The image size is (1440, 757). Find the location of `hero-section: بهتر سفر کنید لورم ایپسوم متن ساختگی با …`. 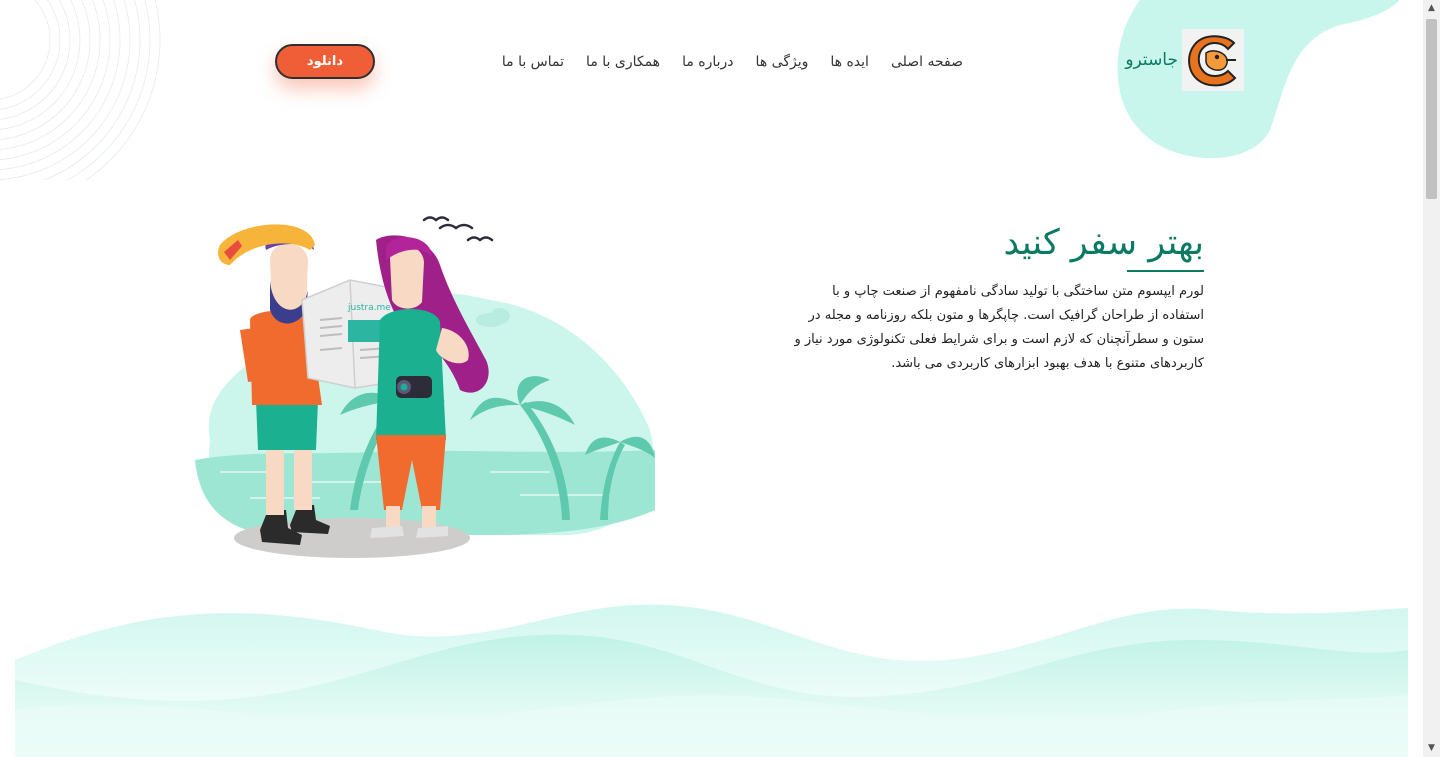

hero-section: بهتر سفر کنید لورم ایپسوم متن ساختگی با … is located at coordinates (997, 304).